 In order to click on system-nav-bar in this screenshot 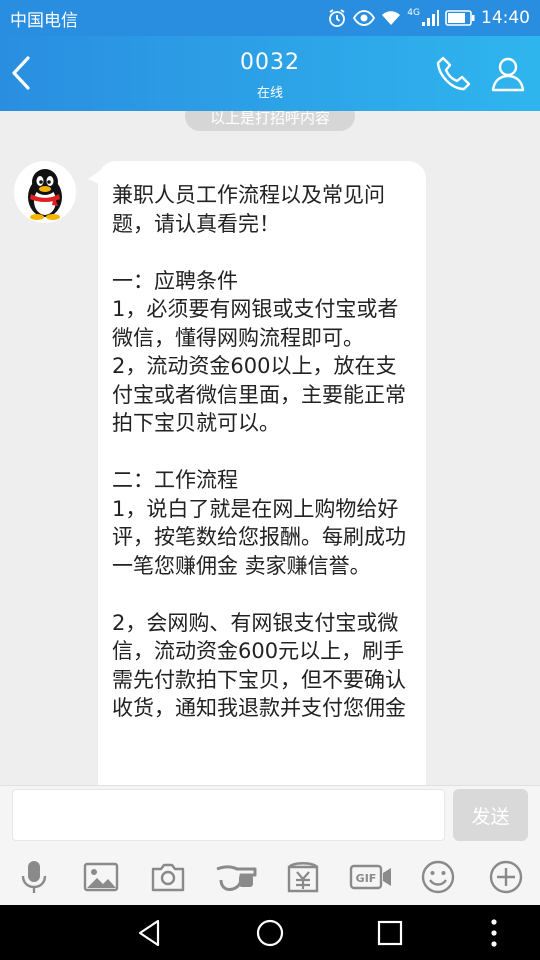, I will do `click(270, 932)`.